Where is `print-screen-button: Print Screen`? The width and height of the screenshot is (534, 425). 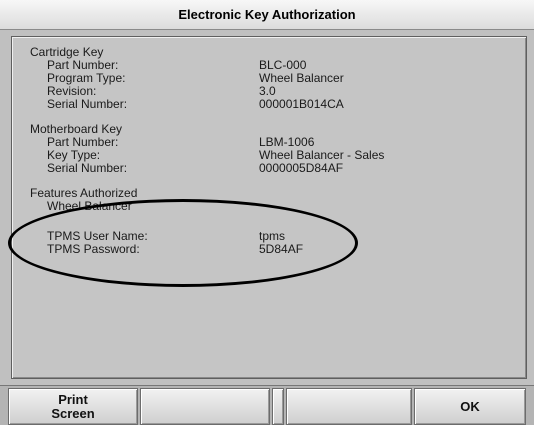 print-screen-button: Print Screen is located at coordinates (73, 406).